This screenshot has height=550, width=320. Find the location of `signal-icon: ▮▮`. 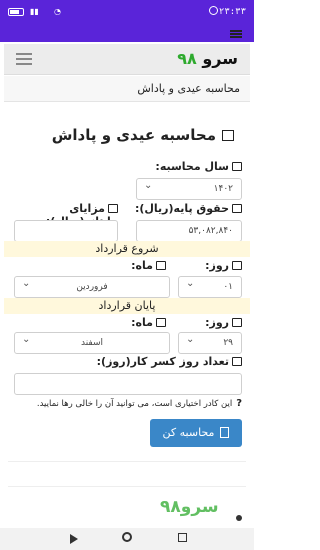

signal-icon: ▮▮ is located at coordinates (34, 11).